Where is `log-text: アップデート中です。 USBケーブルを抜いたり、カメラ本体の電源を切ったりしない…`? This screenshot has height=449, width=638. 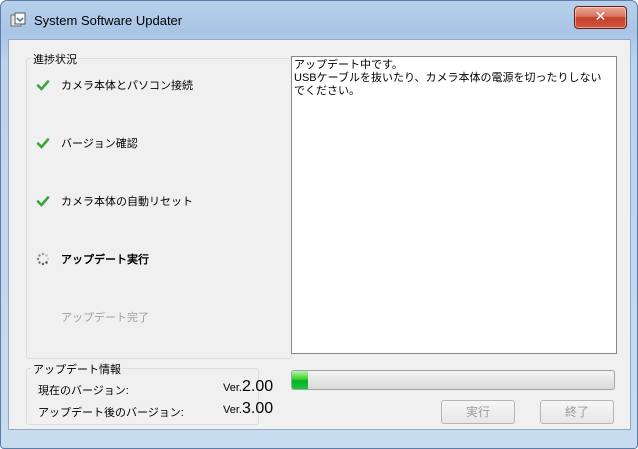 log-text: アップデート中です。 USBケーブルを抜いたり、カメラ本体の電源を切ったりしない… is located at coordinates (448, 78).